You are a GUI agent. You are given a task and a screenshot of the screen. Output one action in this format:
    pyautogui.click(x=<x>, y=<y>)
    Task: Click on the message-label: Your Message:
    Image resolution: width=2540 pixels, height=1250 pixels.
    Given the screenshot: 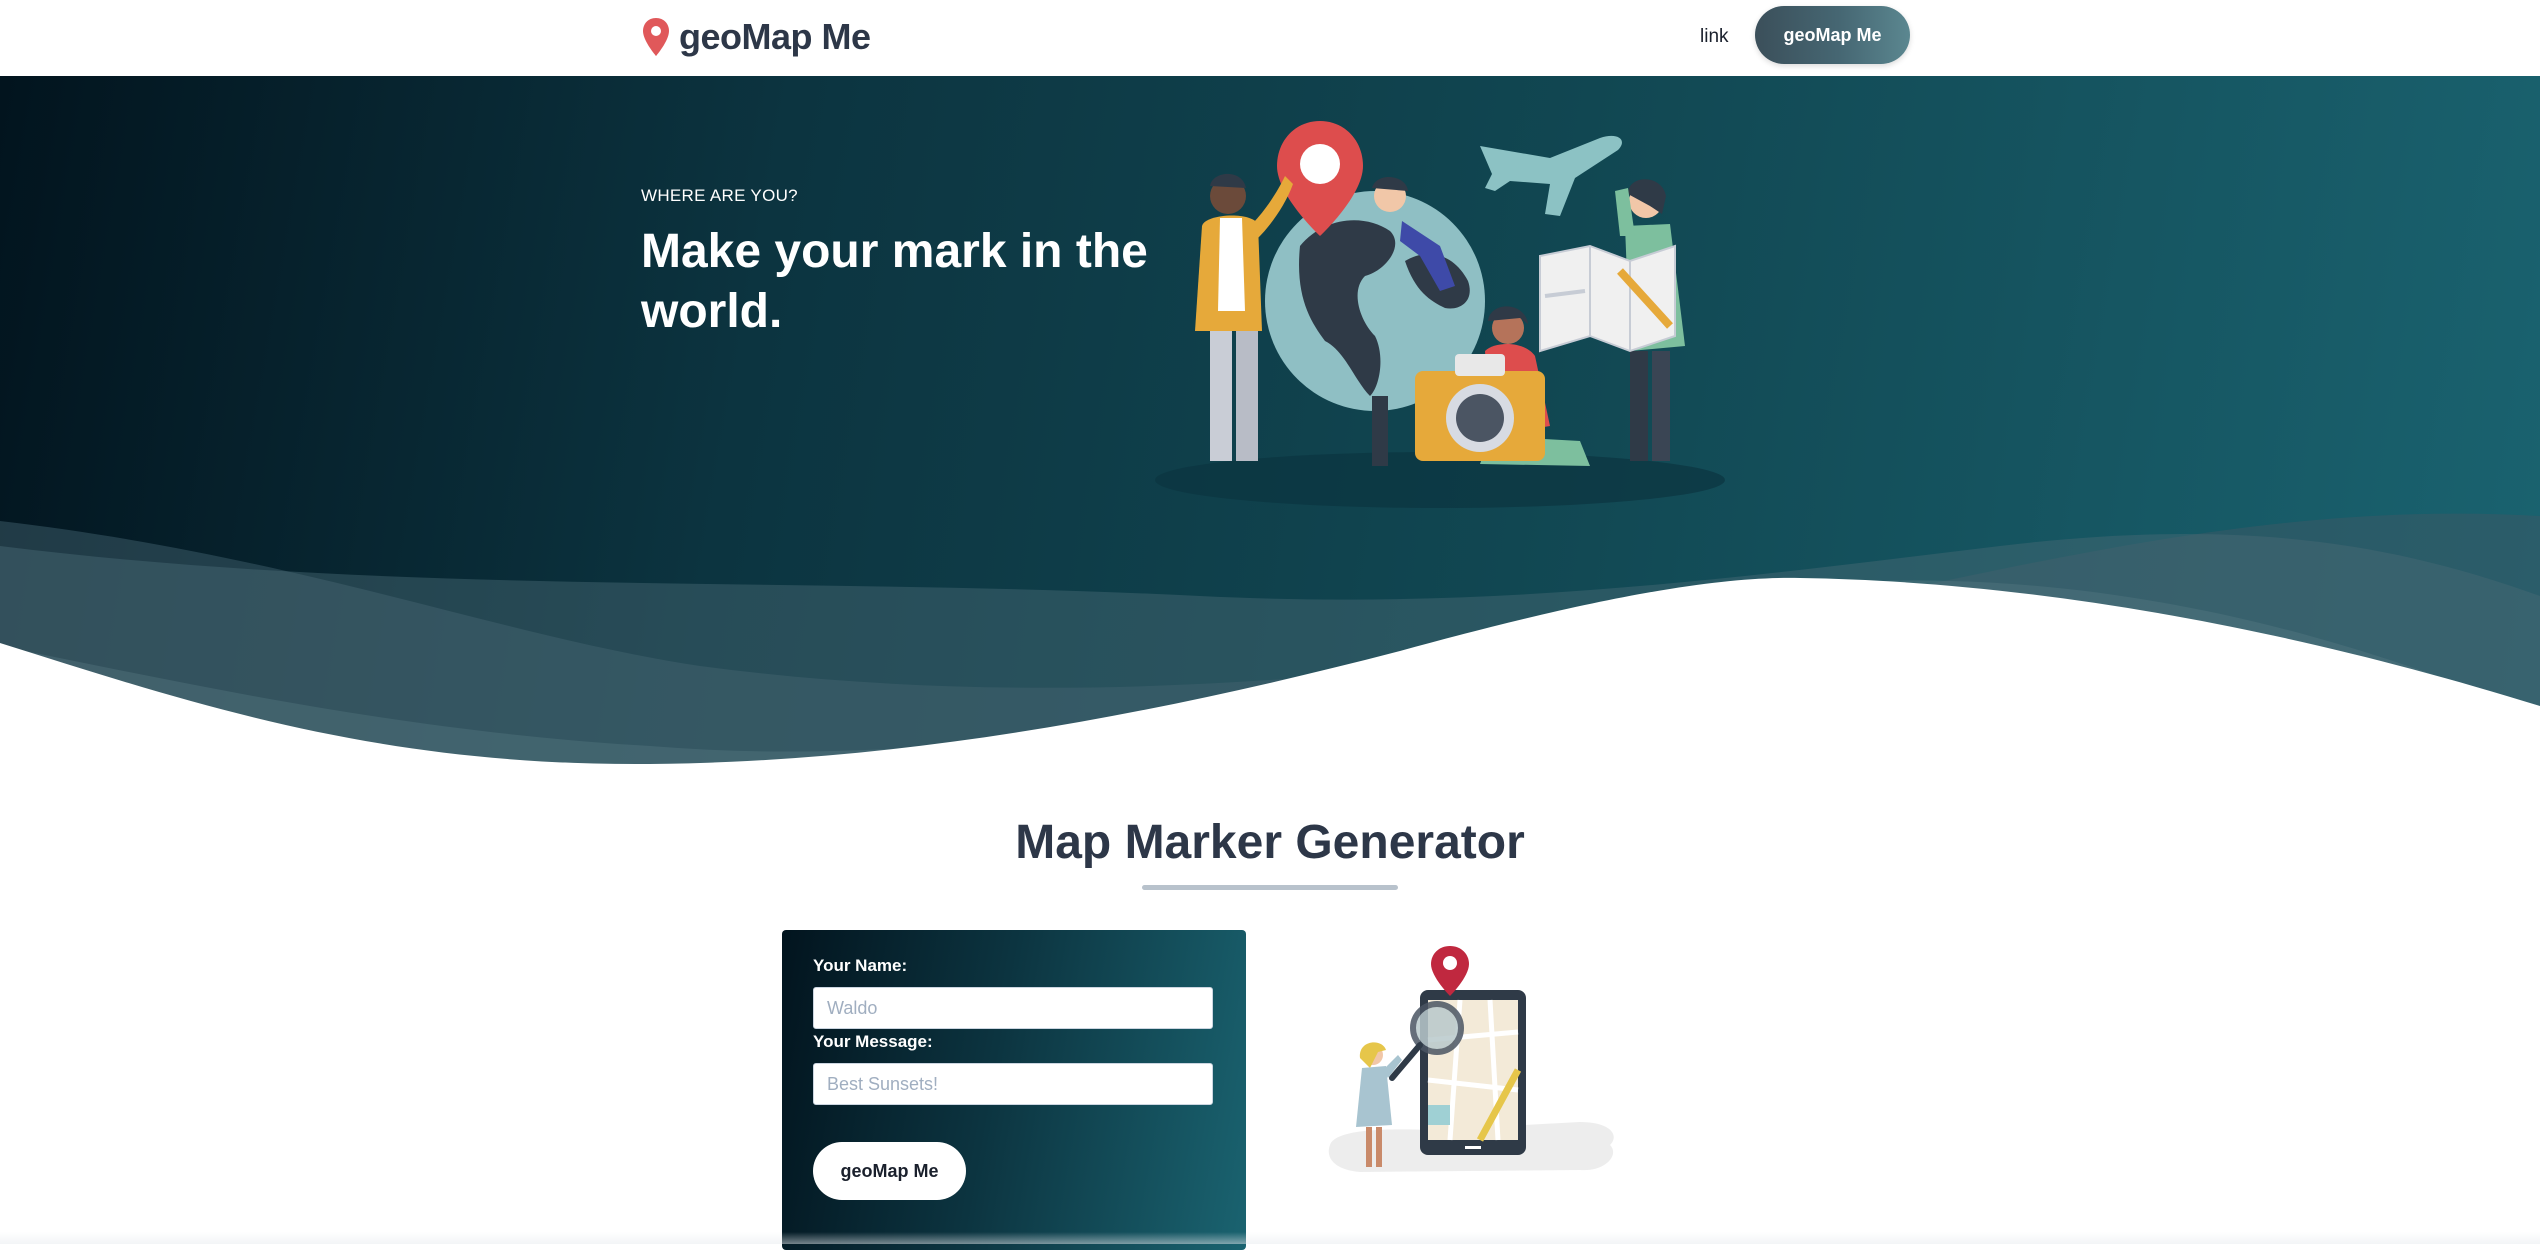 What is the action you would take?
    pyautogui.click(x=873, y=1041)
    